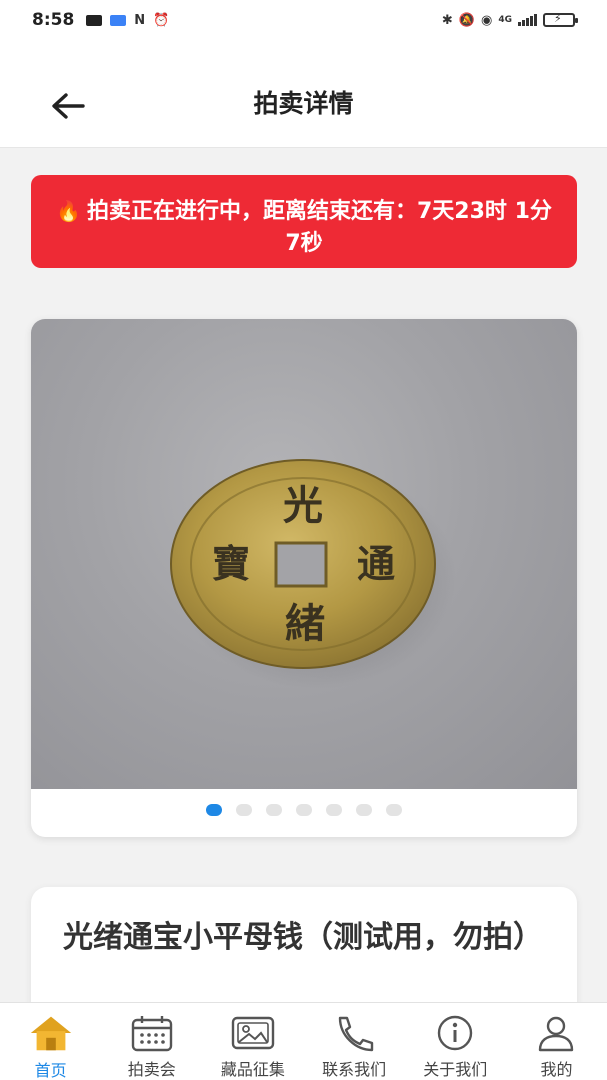 The width and height of the screenshot is (607, 1080). I want to click on fire-icon: 🔥, so click(68, 211).